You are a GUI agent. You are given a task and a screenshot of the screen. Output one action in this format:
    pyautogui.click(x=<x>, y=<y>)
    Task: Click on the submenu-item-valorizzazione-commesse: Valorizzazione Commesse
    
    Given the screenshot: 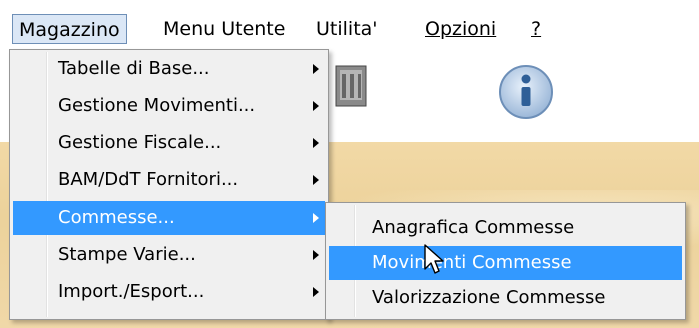 What is the action you would take?
    pyautogui.click(x=505, y=298)
    